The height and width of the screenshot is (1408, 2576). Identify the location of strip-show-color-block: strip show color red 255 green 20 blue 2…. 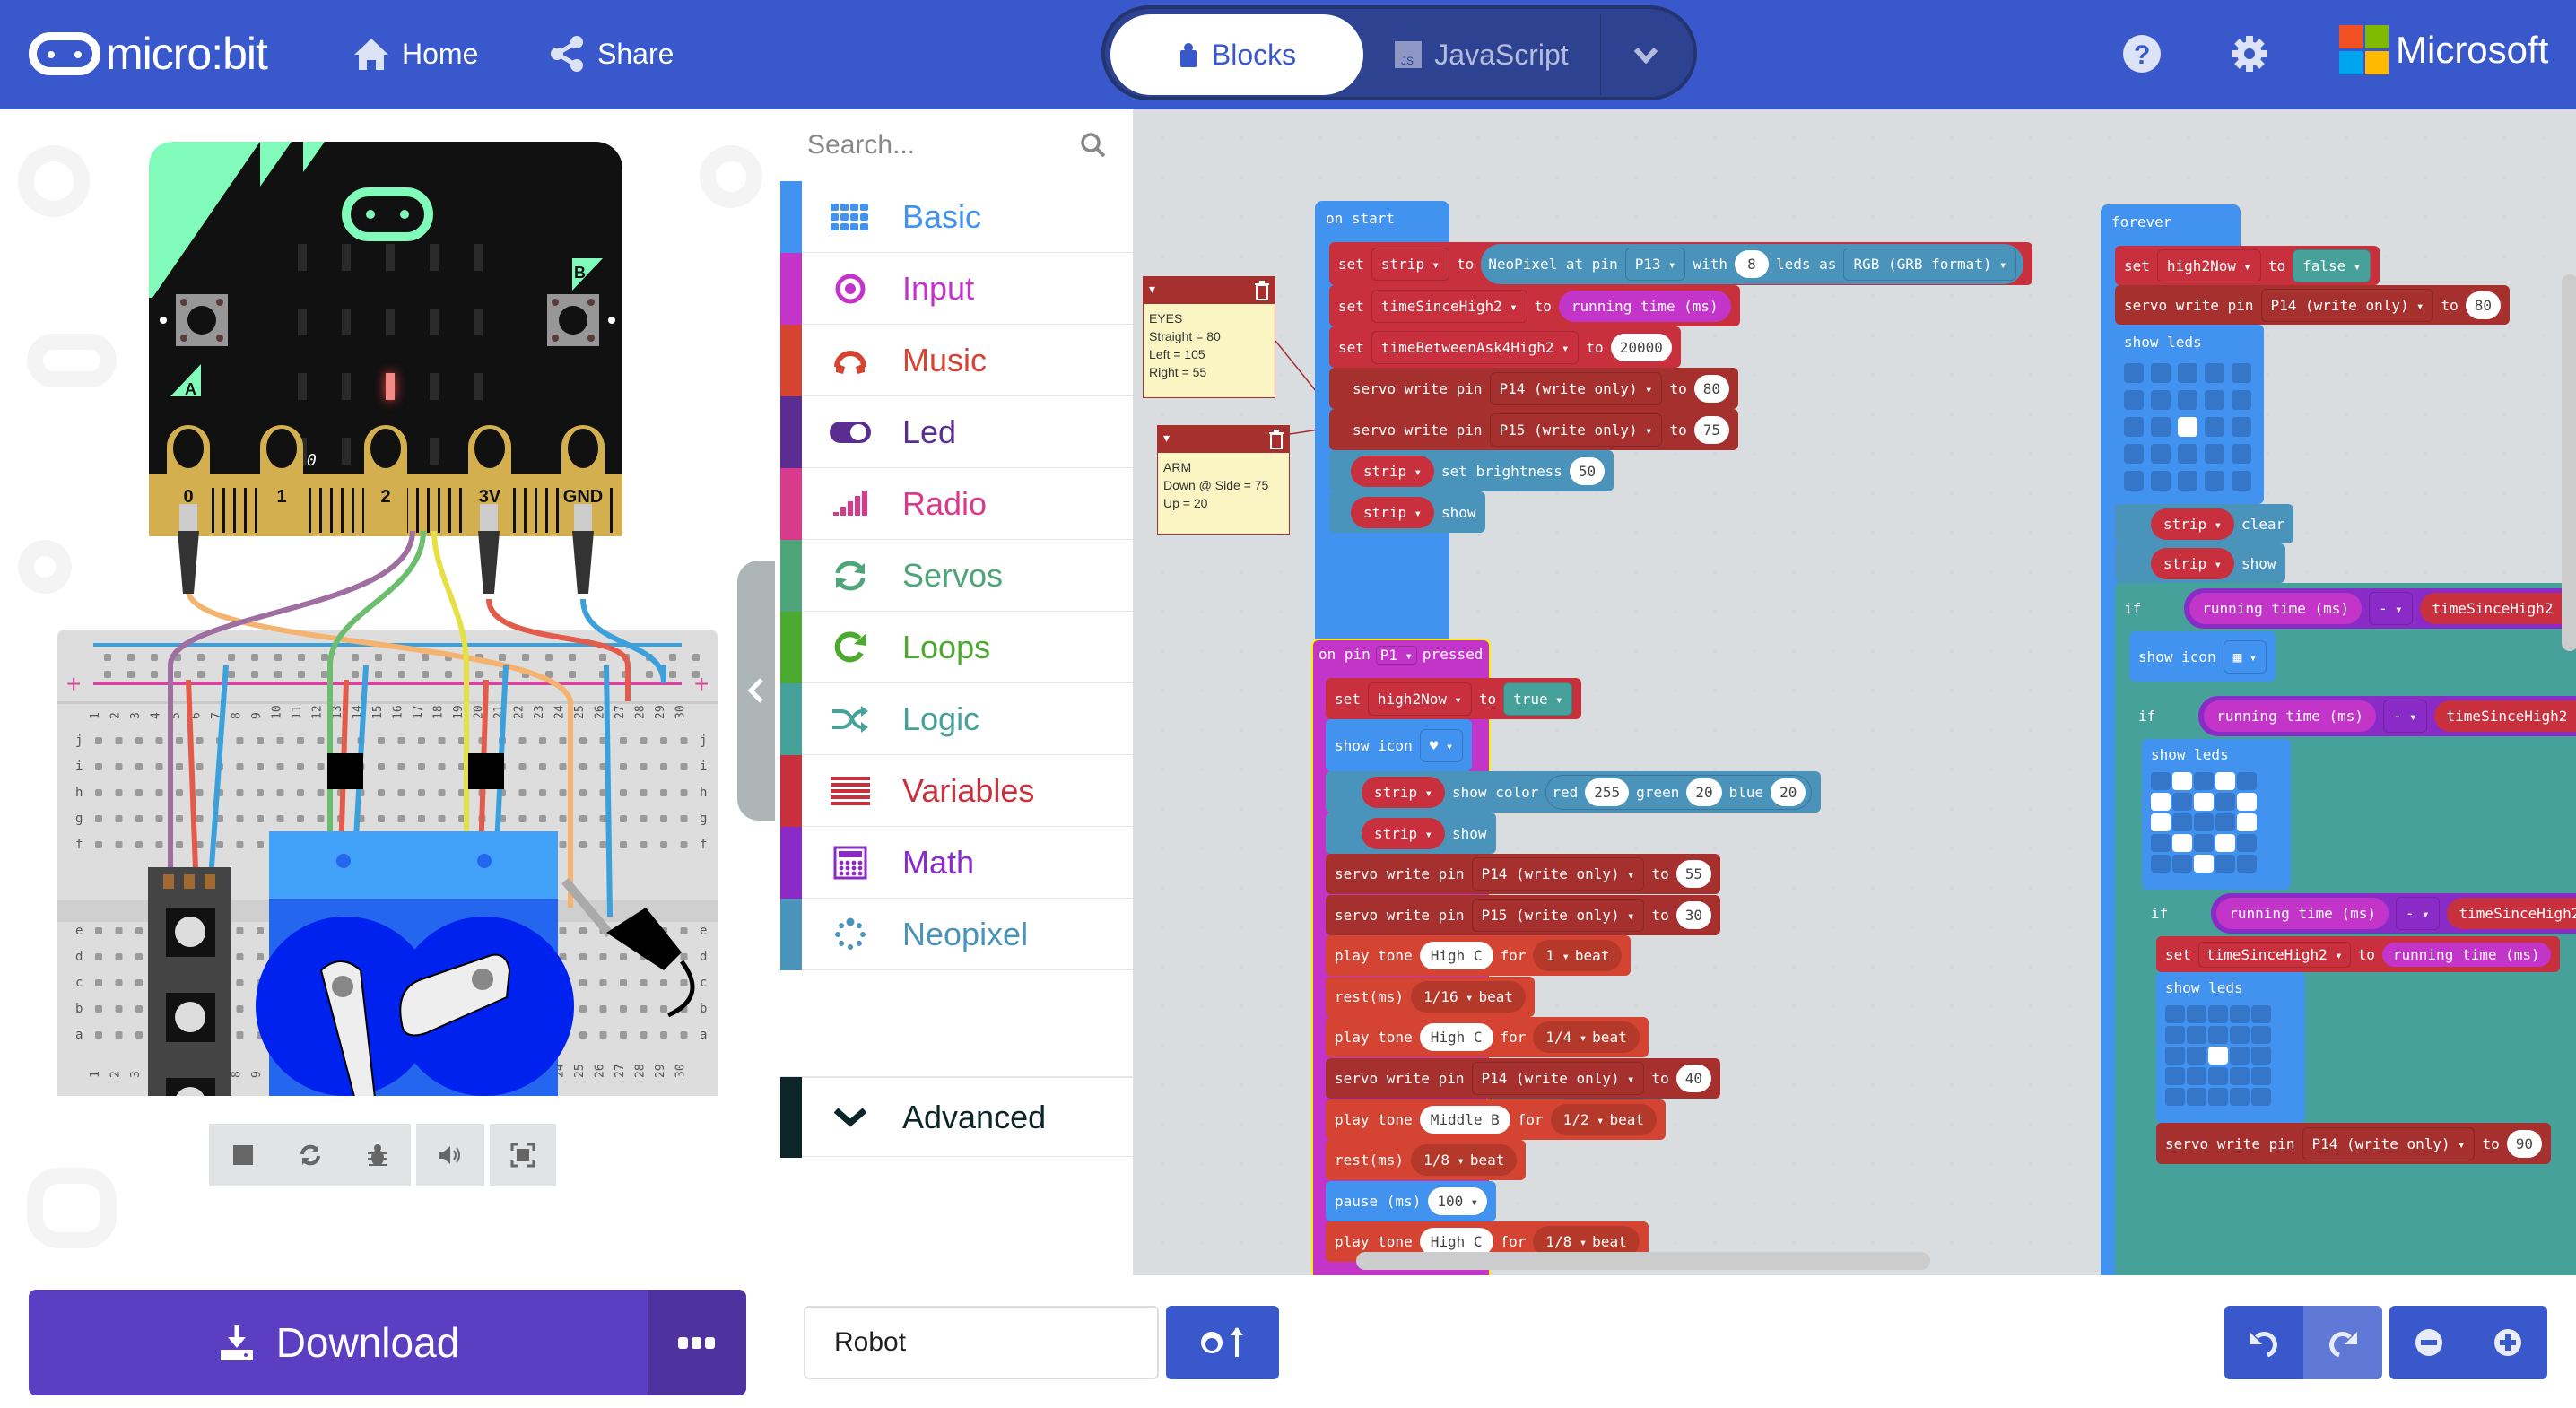
(1574, 792).